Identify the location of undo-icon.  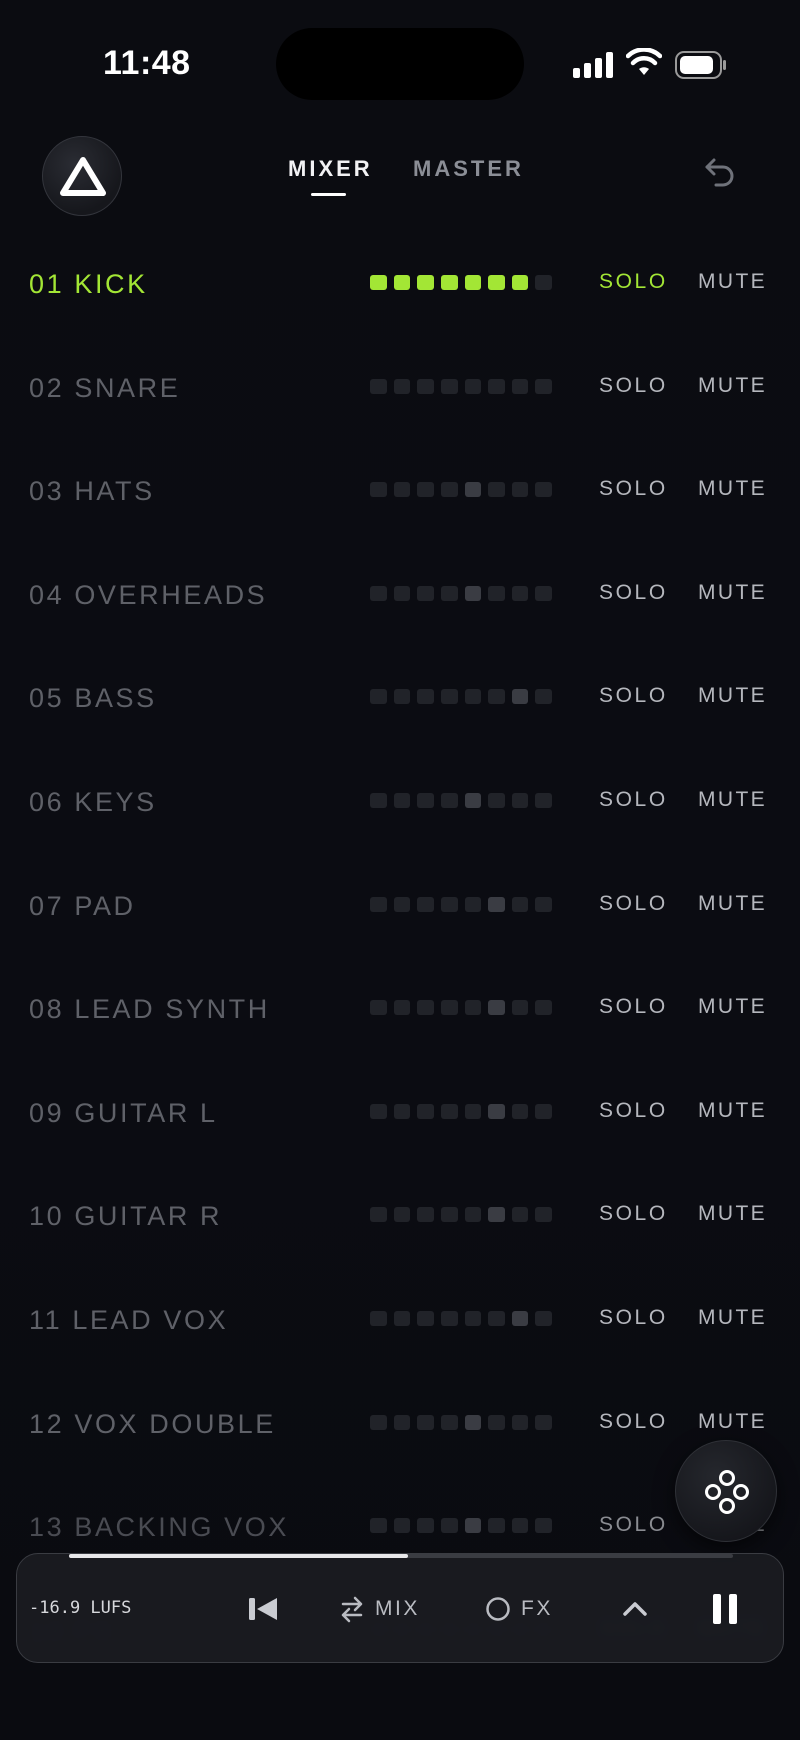
(720, 172).